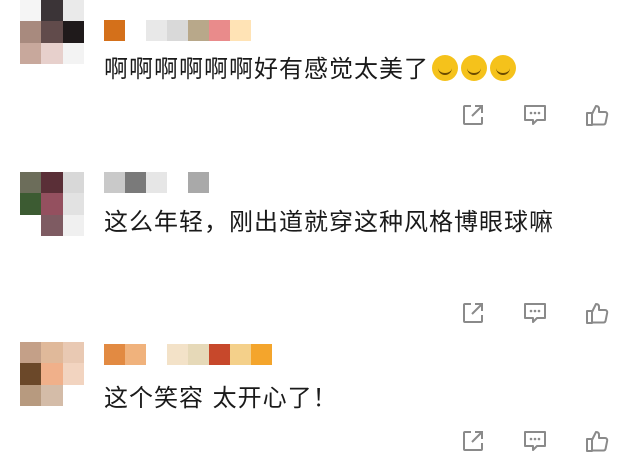 The width and height of the screenshot is (640, 471). What do you see at coordinates (364, 69) in the screenshot?
I see `comment-text: 啊啊啊啊啊啊好有感觉太美了` at bounding box center [364, 69].